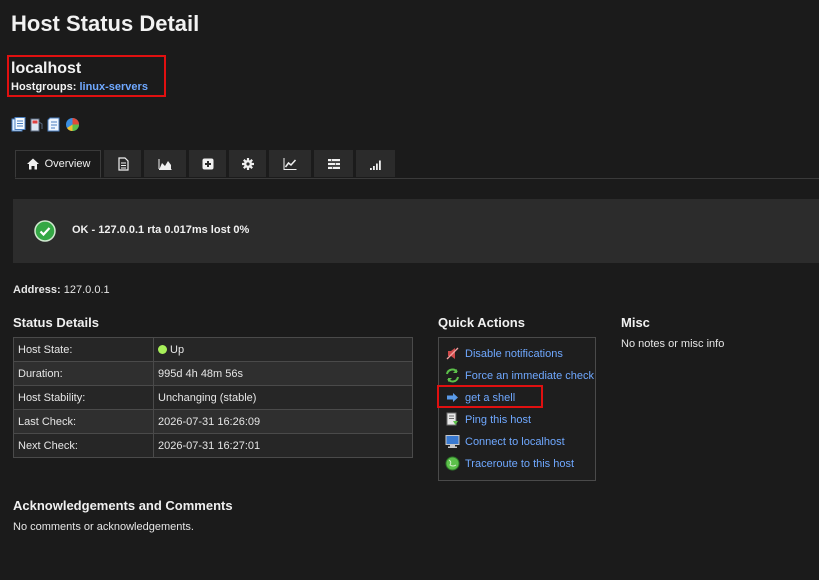 This screenshot has width=819, height=580. I want to click on ping-host-action: Ping this host, so click(488, 419).